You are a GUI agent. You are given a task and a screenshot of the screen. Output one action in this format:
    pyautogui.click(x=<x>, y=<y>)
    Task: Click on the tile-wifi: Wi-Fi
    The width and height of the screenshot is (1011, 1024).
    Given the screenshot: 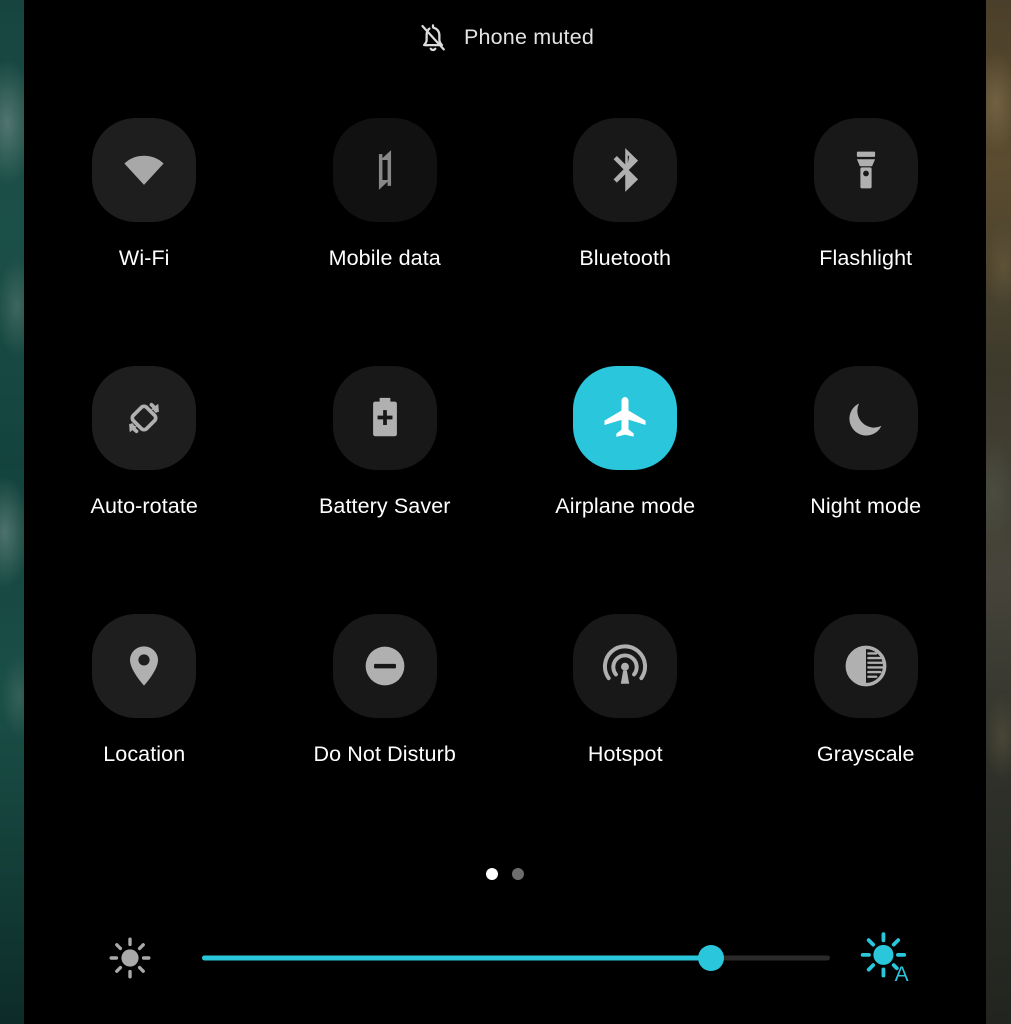 What is the action you would take?
    pyautogui.click(x=144, y=224)
    